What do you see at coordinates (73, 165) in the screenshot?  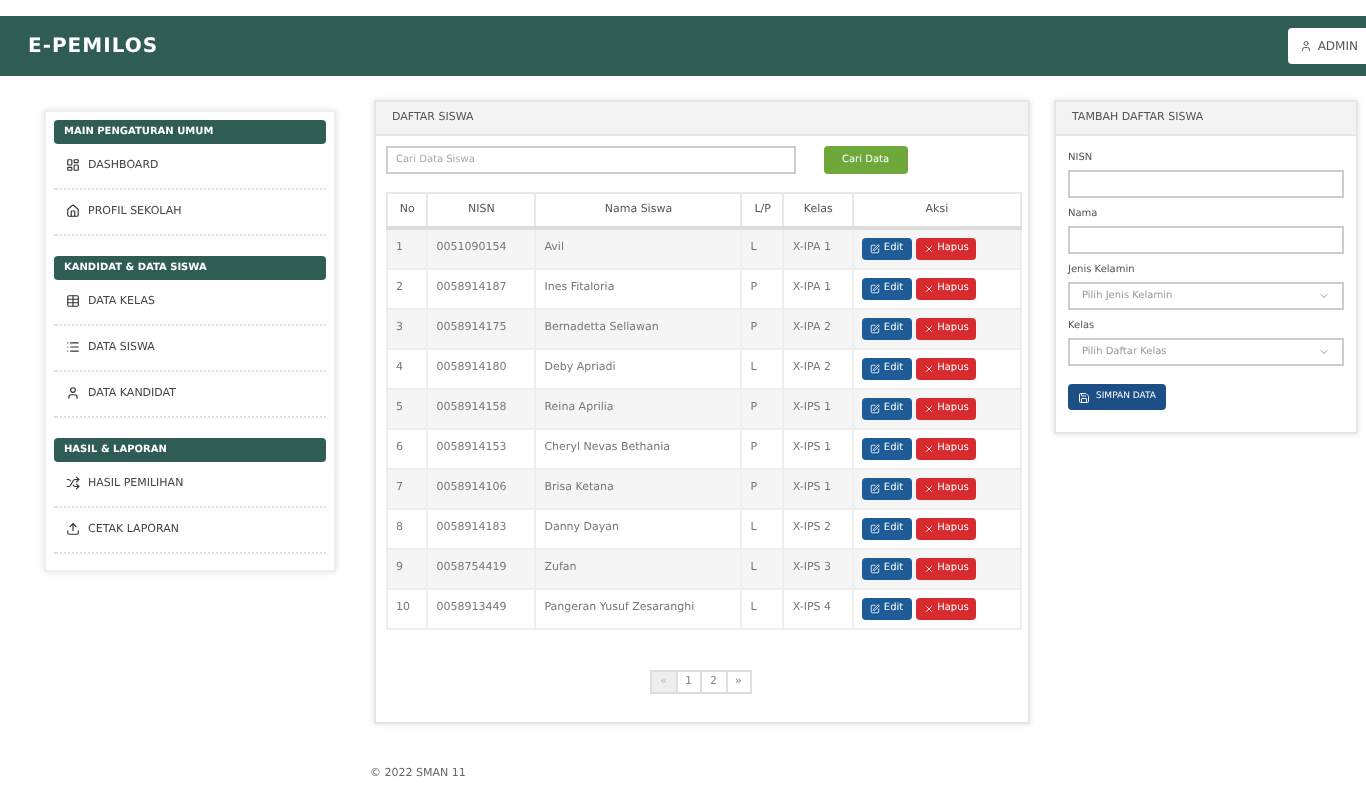 I see `dashboard-icon` at bounding box center [73, 165].